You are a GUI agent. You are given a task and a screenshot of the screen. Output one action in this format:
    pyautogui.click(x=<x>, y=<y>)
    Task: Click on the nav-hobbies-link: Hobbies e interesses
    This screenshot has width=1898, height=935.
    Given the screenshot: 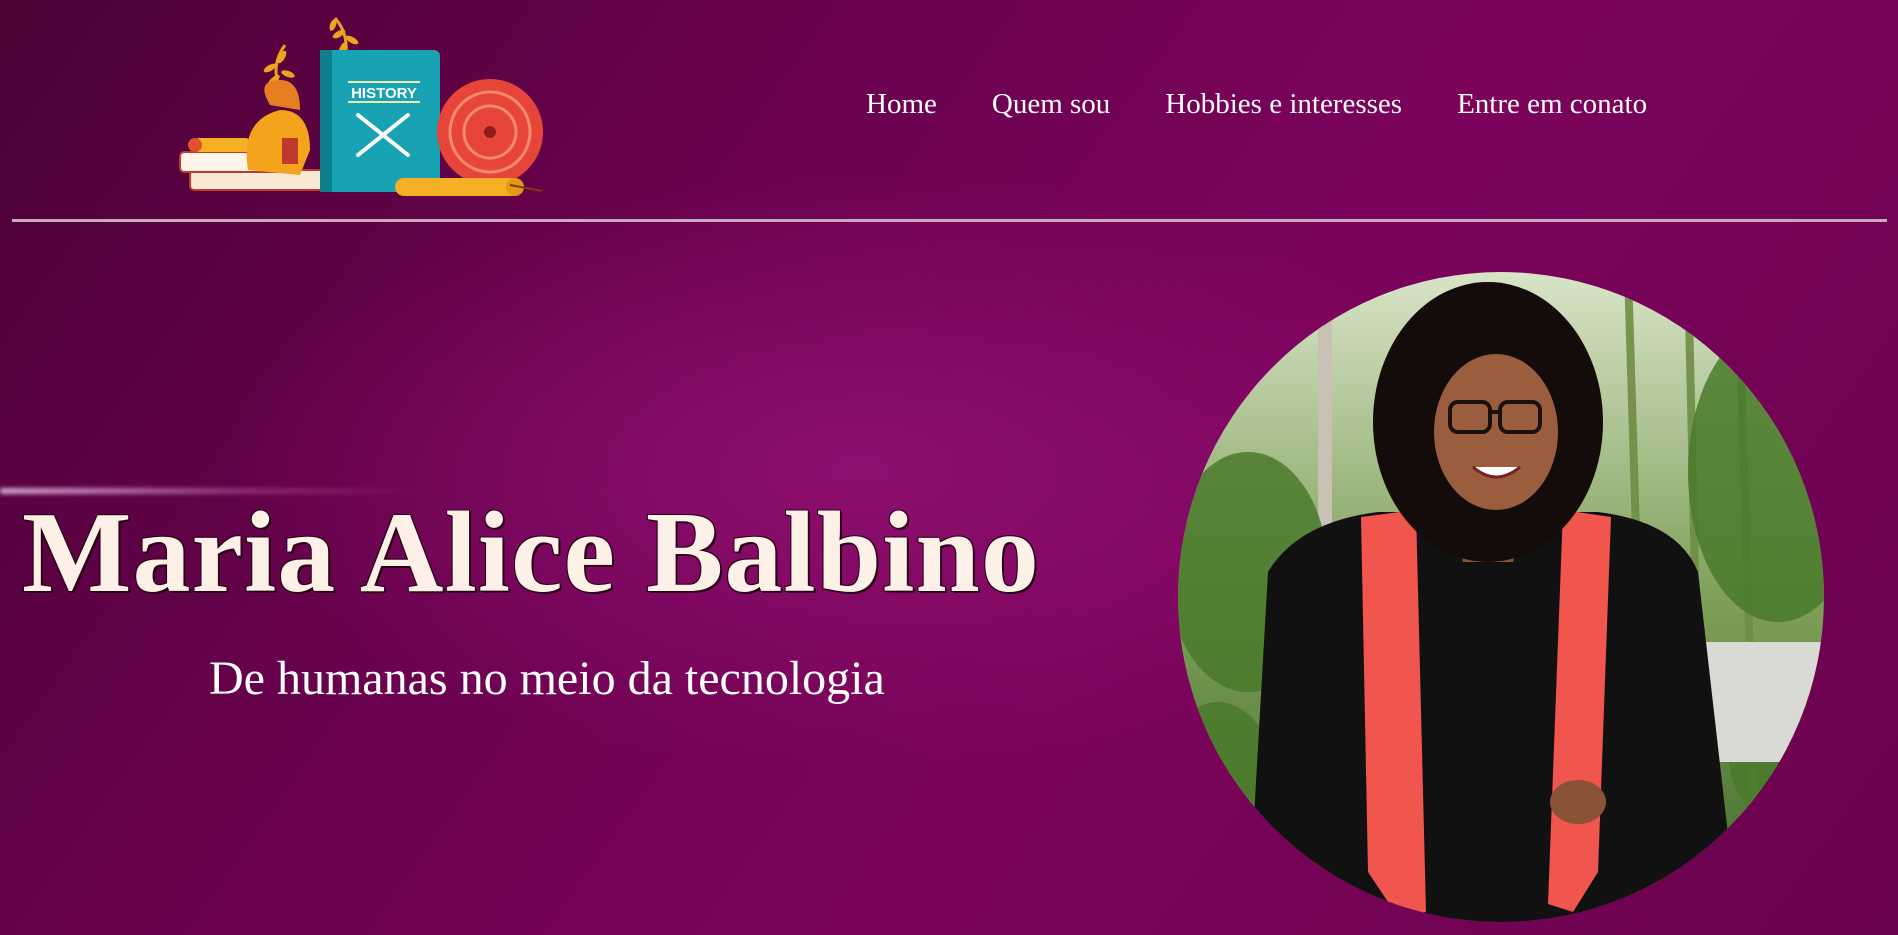 What is the action you would take?
    pyautogui.click(x=1283, y=104)
    